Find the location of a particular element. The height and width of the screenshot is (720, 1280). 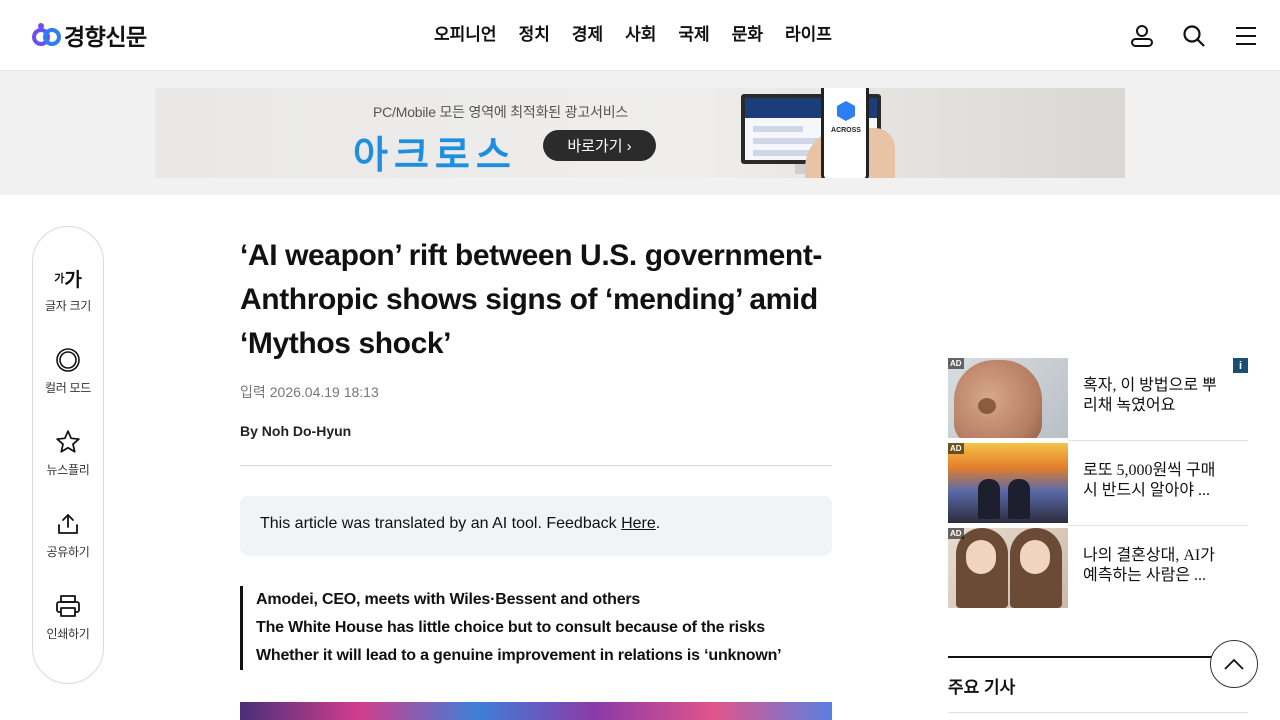

date-value: 2026.04.19 18:13 is located at coordinates (324, 392).